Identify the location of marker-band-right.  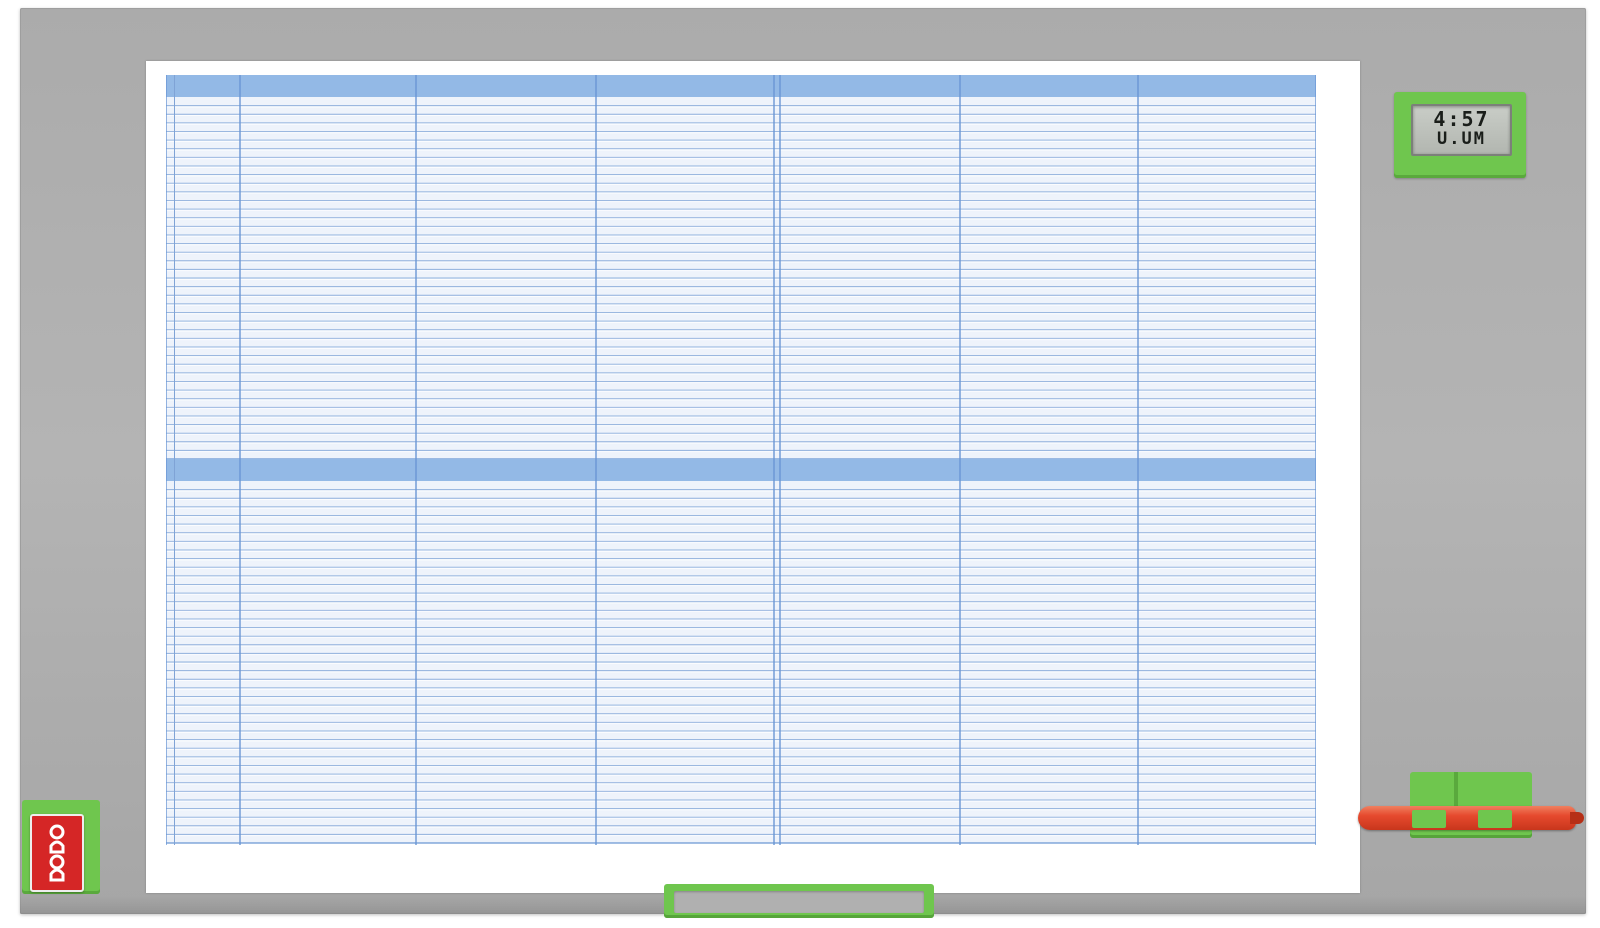
(1495, 819).